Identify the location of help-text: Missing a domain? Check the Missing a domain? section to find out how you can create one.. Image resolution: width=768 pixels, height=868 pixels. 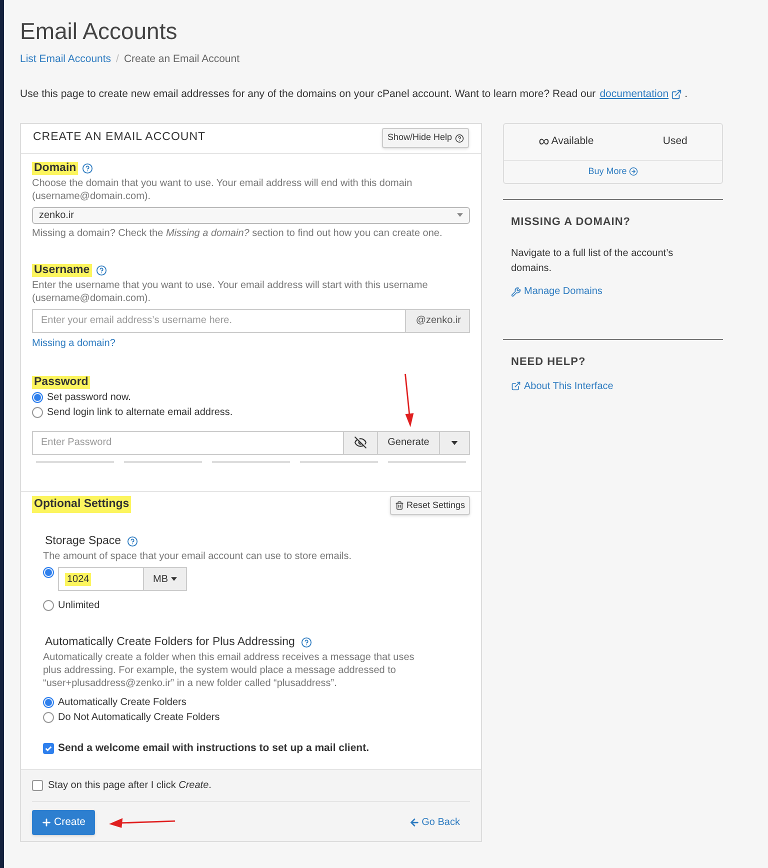
(238, 233).